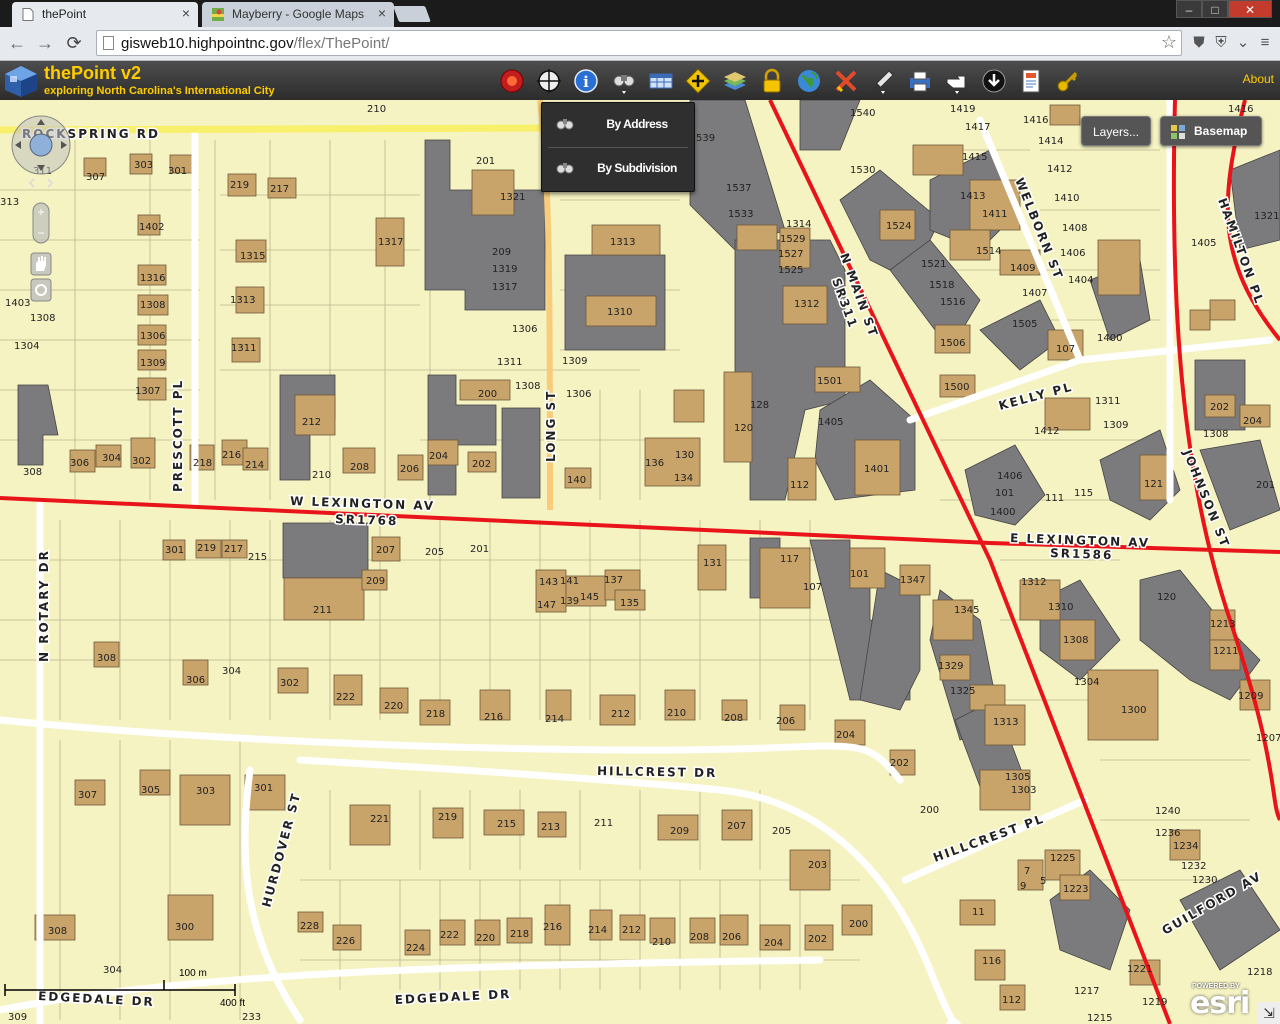 The width and height of the screenshot is (1280, 1024). Describe the element at coordinates (1265, 43) in the screenshot. I see `menu-icon: ≡` at that location.